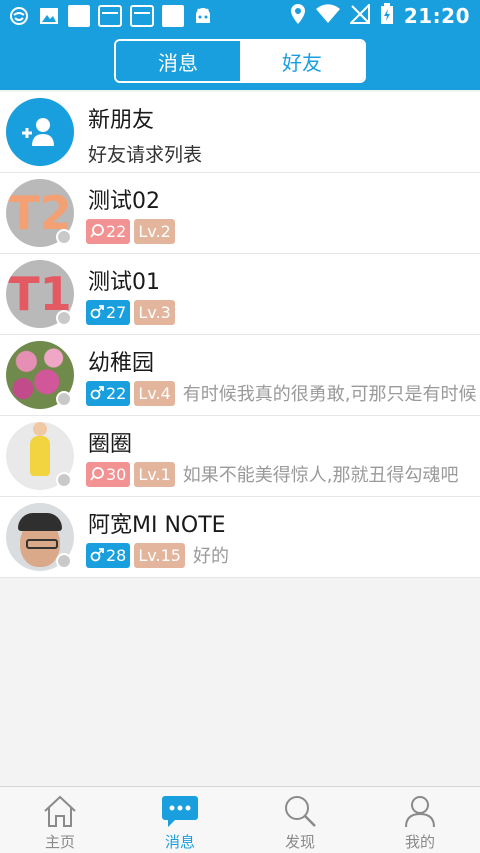 The width and height of the screenshot is (480, 853). What do you see at coordinates (121, 363) in the screenshot?
I see `friend-name: 幼稚园` at bounding box center [121, 363].